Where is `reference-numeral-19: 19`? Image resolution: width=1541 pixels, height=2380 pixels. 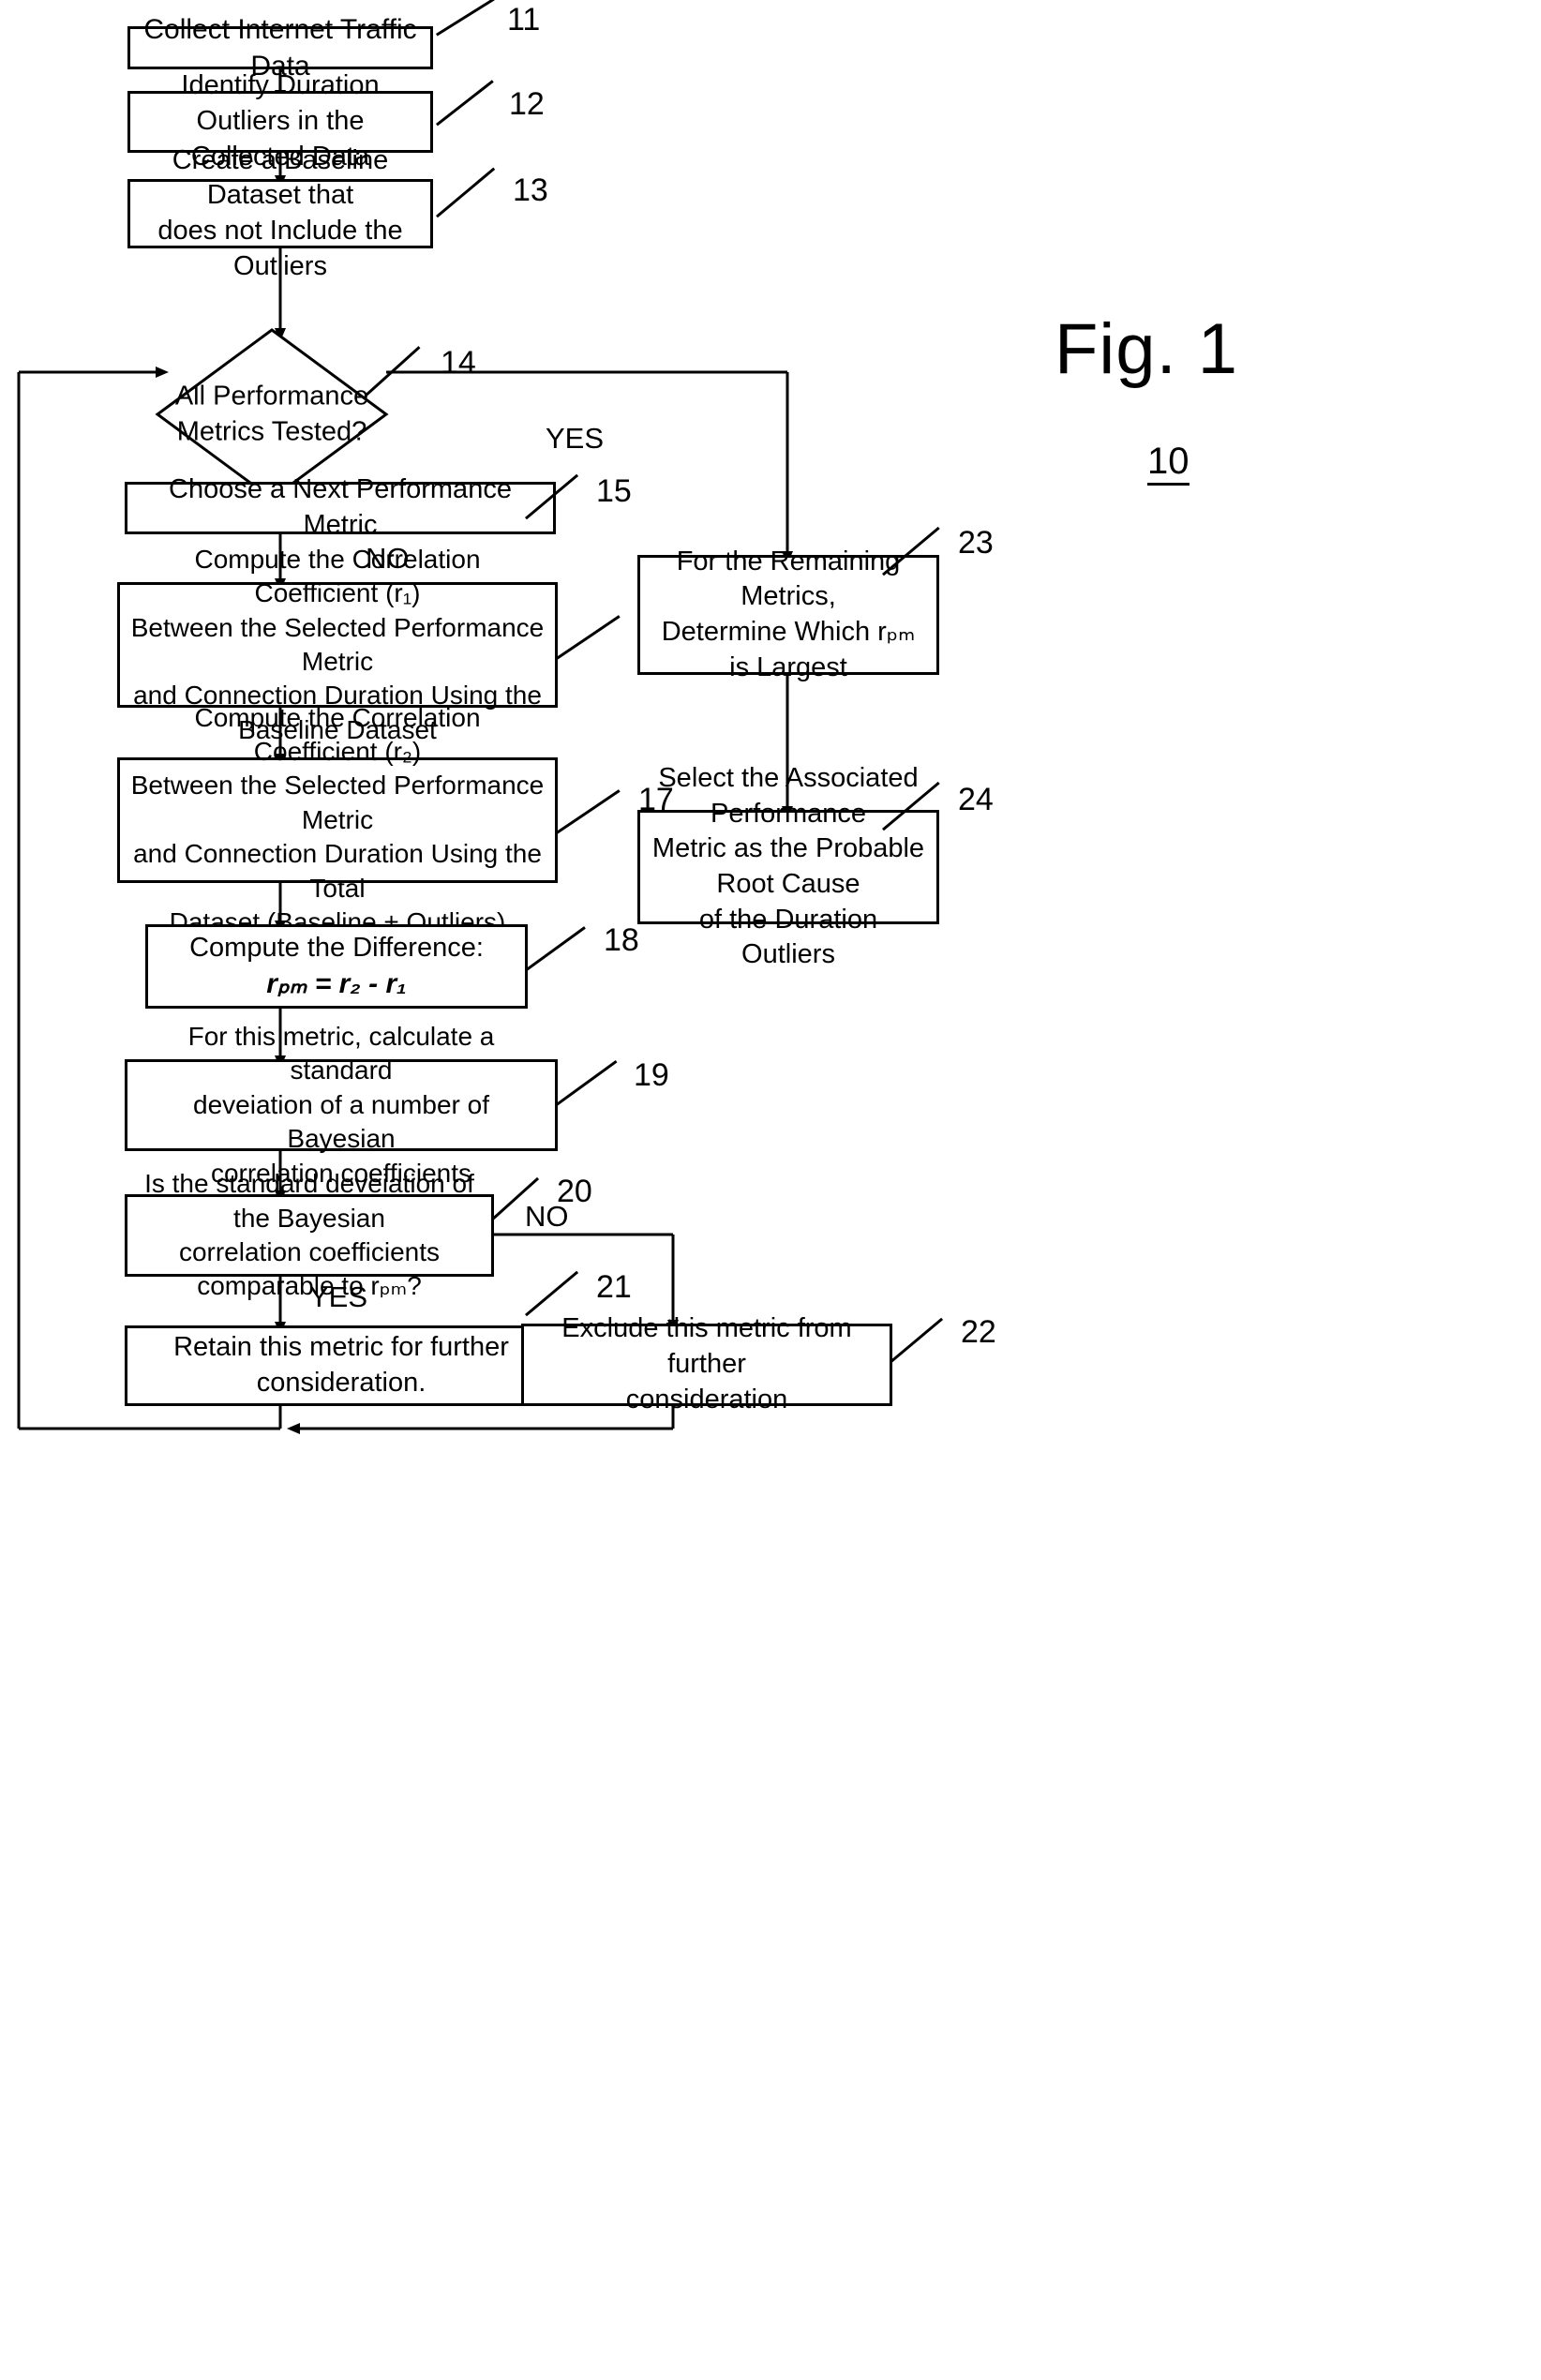 reference-numeral-19: 19 is located at coordinates (651, 1075).